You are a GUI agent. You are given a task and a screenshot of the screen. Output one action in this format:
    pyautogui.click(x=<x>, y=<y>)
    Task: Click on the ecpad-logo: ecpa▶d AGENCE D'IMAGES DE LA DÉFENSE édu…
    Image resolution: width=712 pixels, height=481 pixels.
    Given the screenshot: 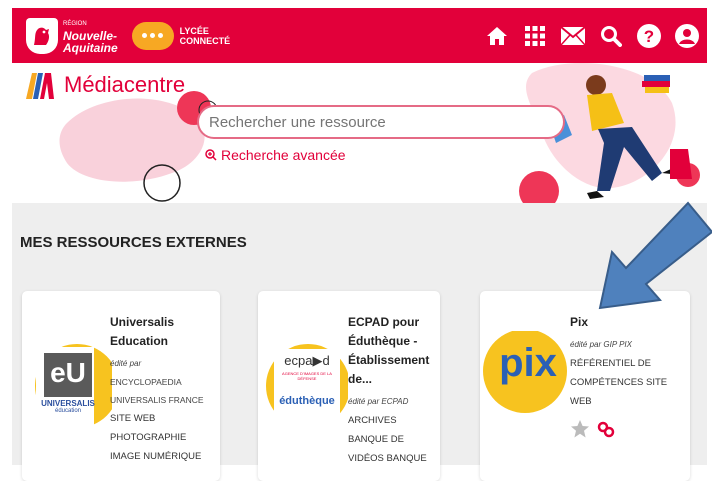 What is the action you would take?
    pyautogui.click(x=304, y=386)
    